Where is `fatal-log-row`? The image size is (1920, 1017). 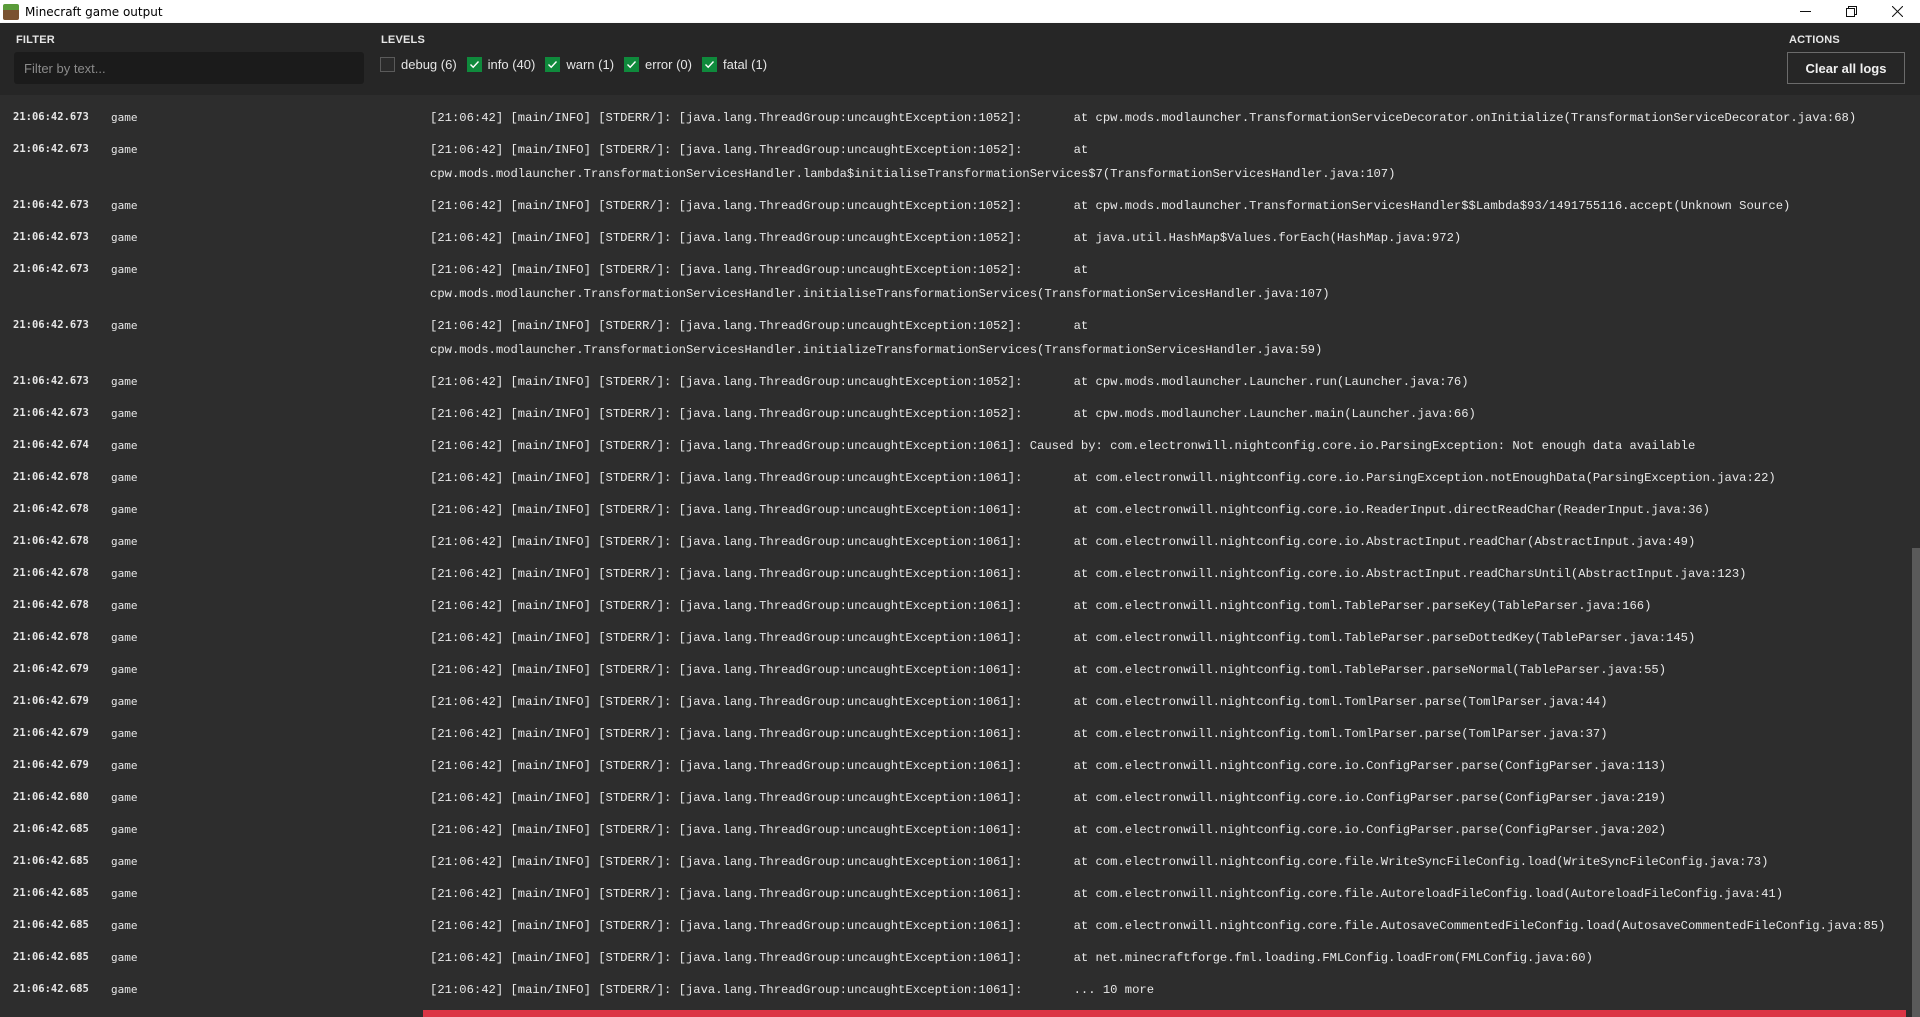
fatal-log-row is located at coordinates (1164, 1013).